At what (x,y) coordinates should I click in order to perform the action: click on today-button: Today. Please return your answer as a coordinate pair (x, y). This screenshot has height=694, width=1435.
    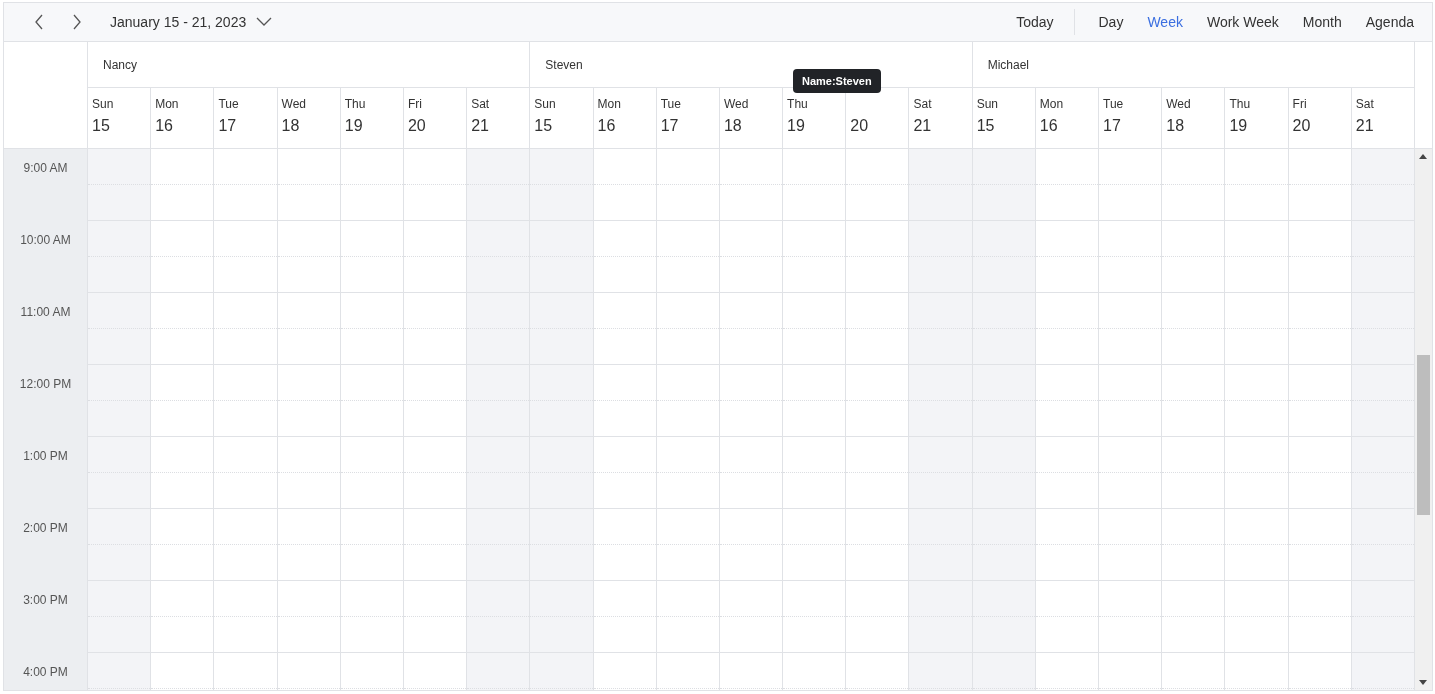
    Looking at the image, I should click on (1035, 22).